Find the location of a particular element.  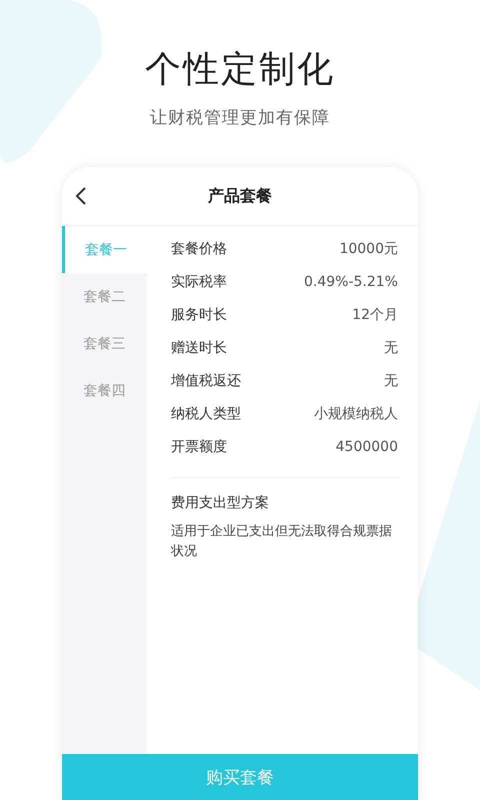

plan-description: 适用于企业已支出但无法取得合规票据状况 is located at coordinates (282, 542).